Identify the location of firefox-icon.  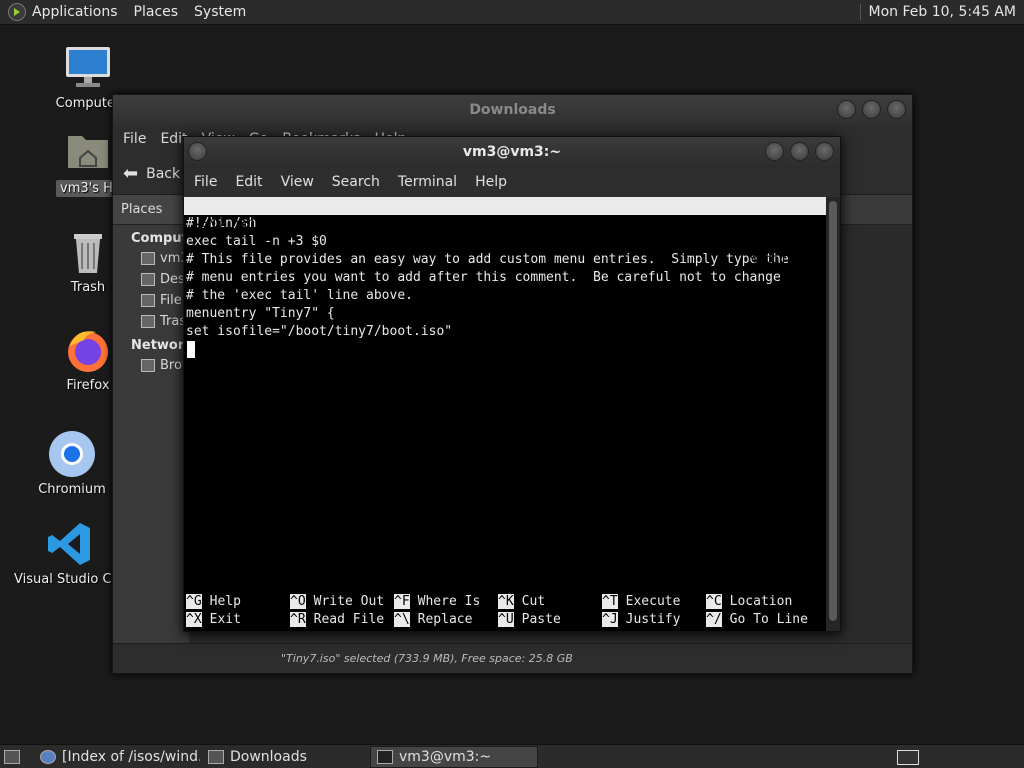
(88, 350).